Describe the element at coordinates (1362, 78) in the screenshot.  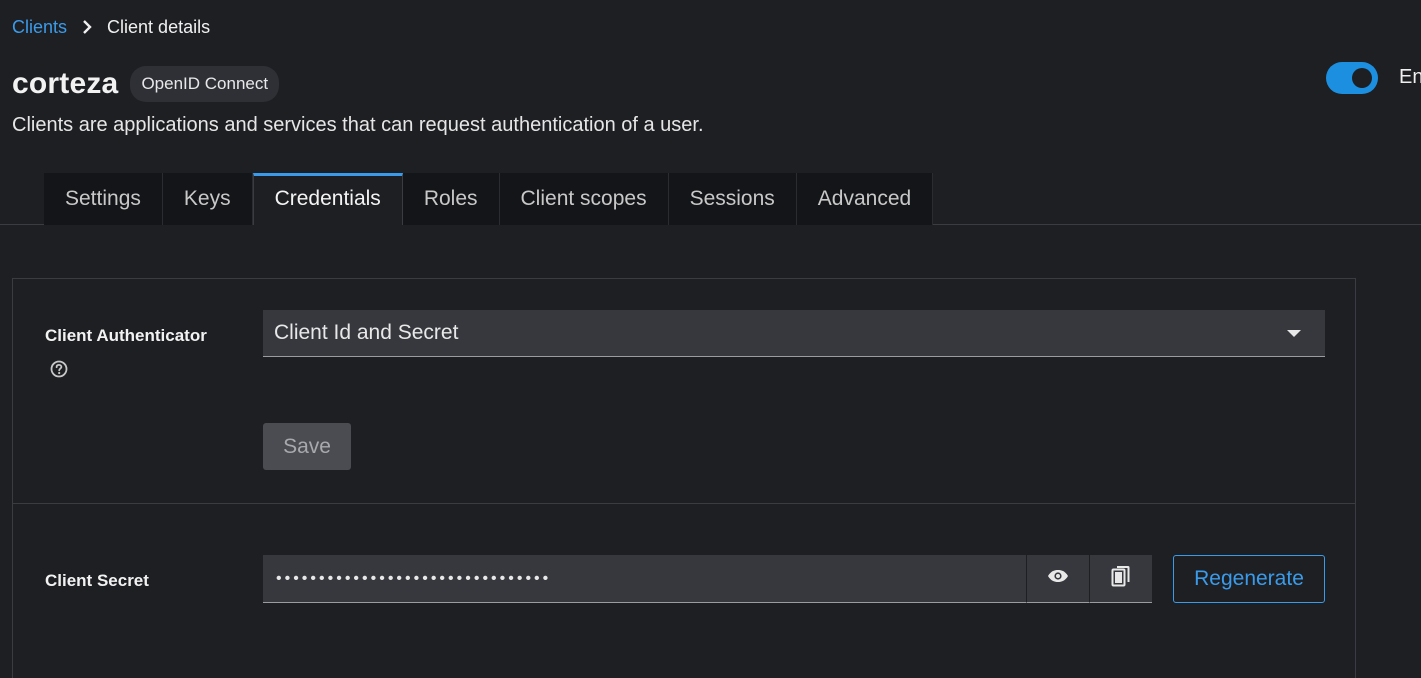
I see `toggle-knob` at that location.